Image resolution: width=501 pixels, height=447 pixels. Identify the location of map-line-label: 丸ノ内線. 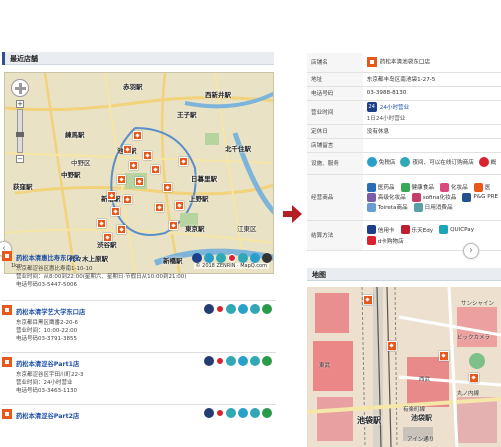
(468, 394).